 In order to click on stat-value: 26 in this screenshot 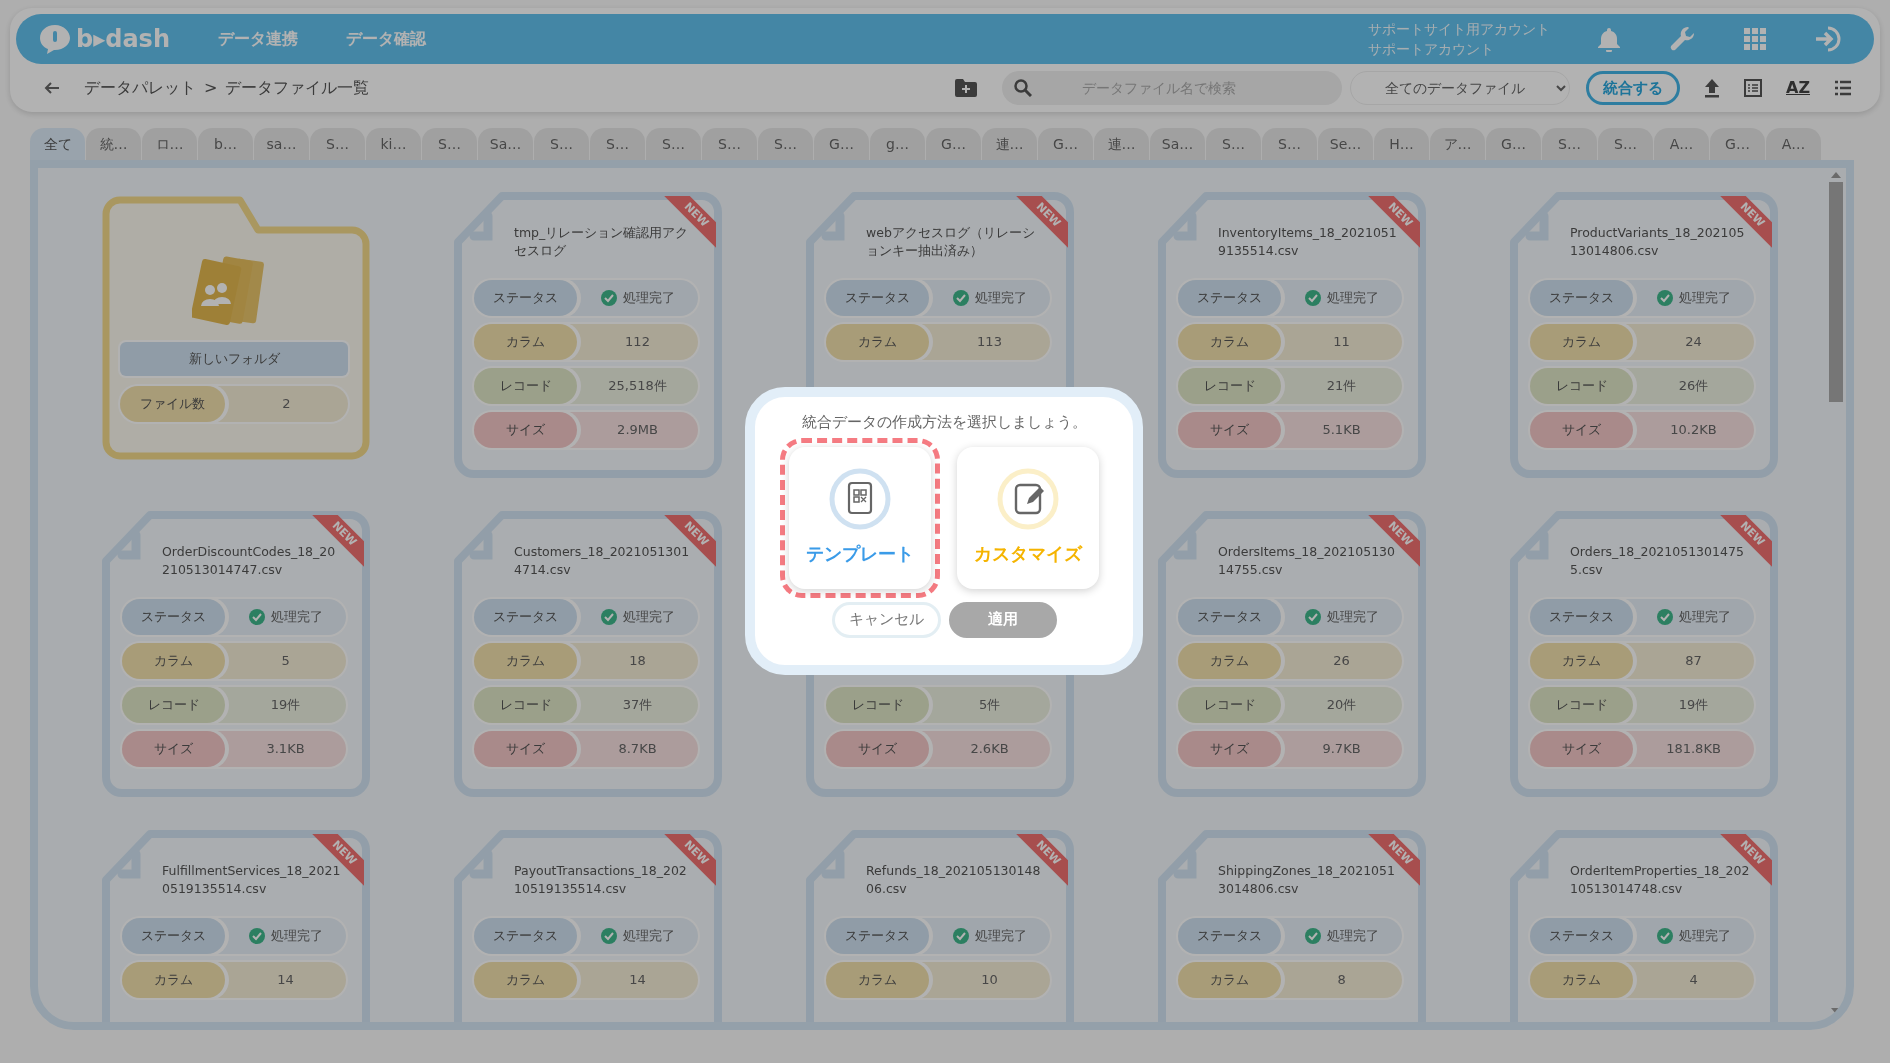, I will do `click(1341, 661)`.